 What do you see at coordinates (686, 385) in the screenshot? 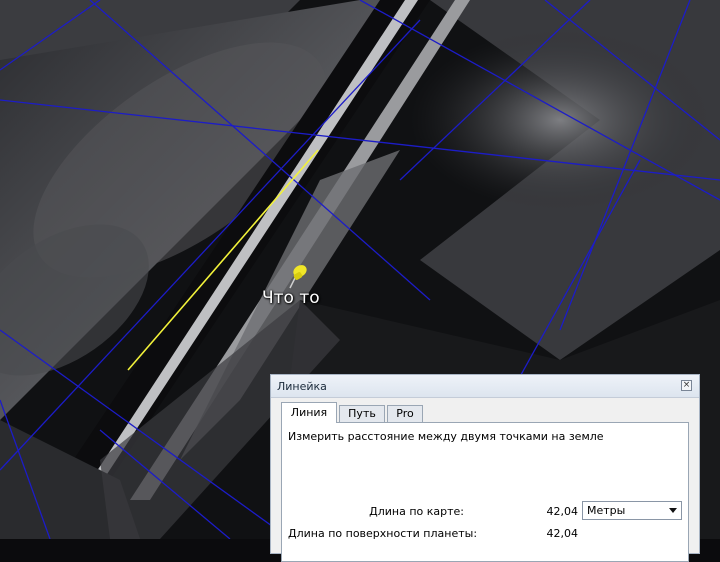
I see `close-icon: ×` at bounding box center [686, 385].